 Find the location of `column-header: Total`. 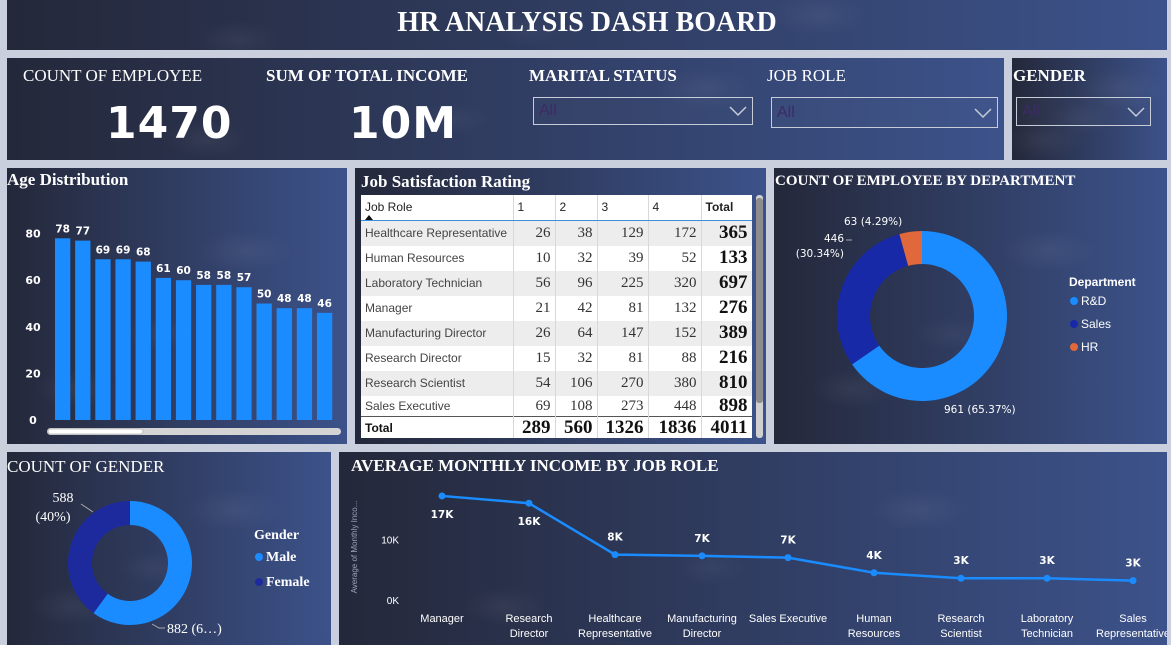

column-header: Total is located at coordinates (726, 208).